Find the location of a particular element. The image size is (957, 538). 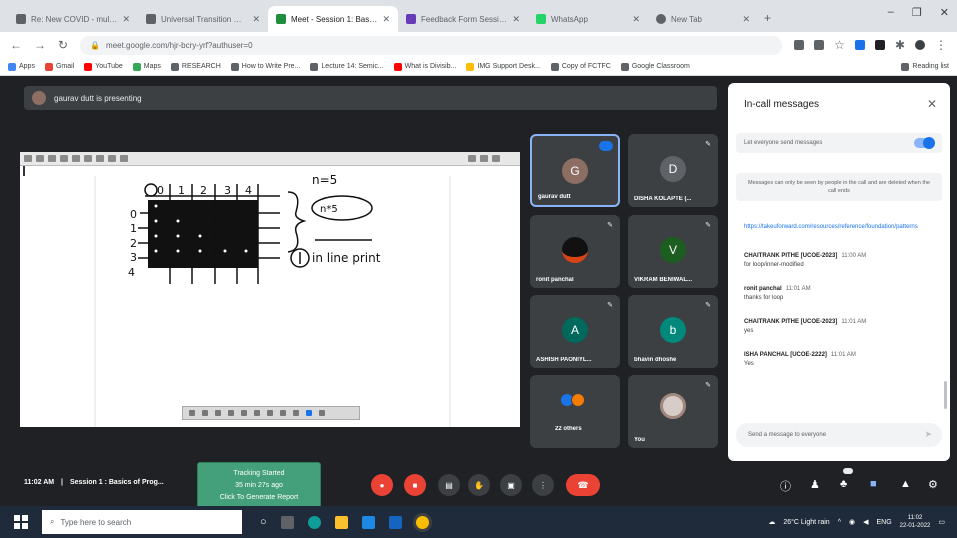

undo-icon is located at coordinates (283, 413).